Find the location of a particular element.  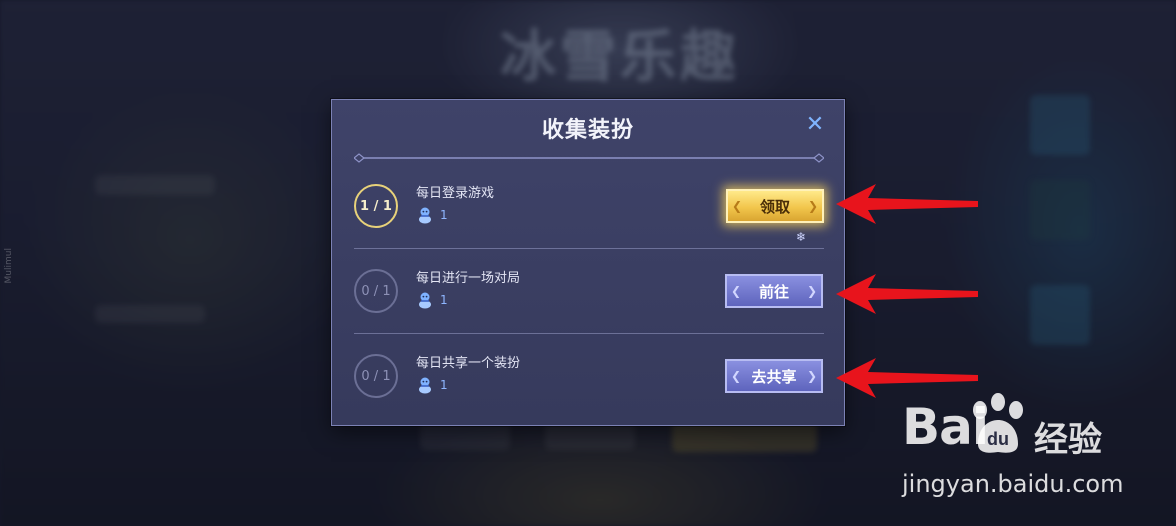

dialog-title: 收集装扮 is located at coordinates (587, 130).